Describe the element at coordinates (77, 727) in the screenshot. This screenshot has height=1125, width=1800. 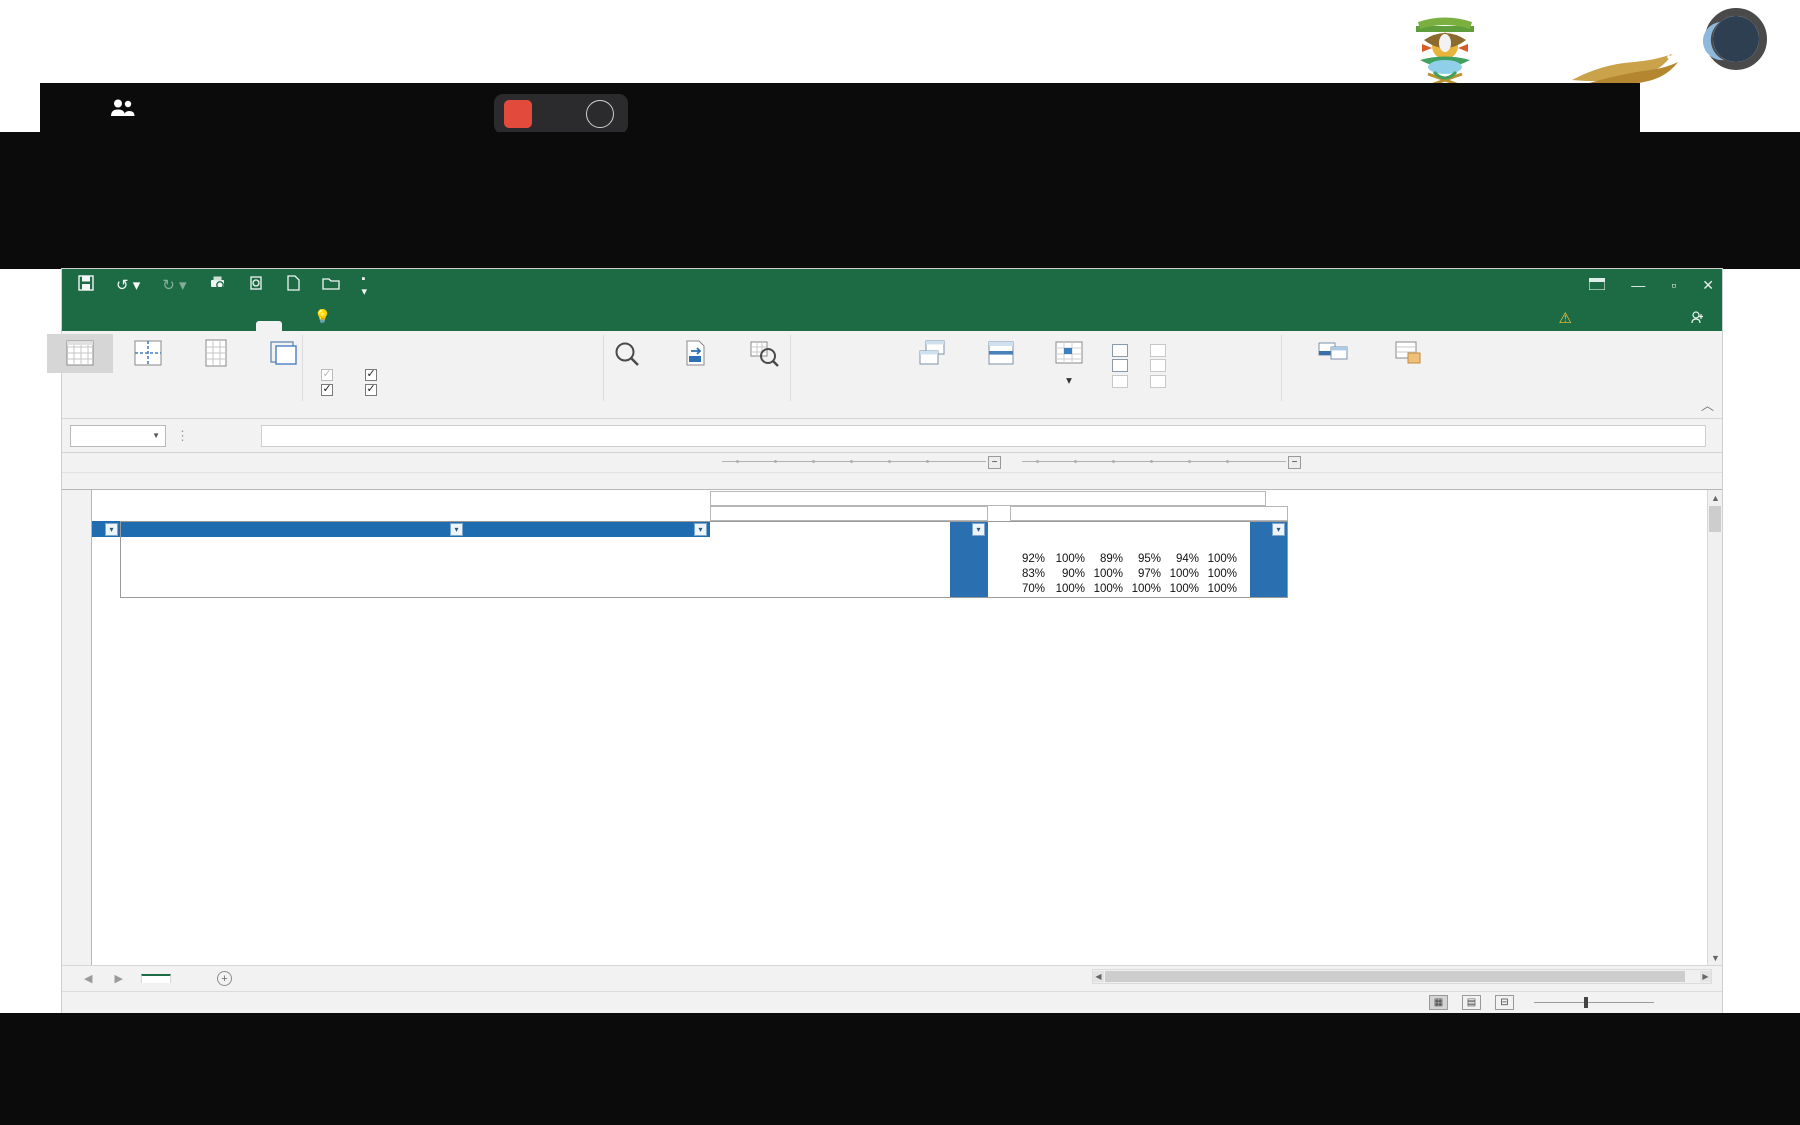
I see `row-headers` at that location.